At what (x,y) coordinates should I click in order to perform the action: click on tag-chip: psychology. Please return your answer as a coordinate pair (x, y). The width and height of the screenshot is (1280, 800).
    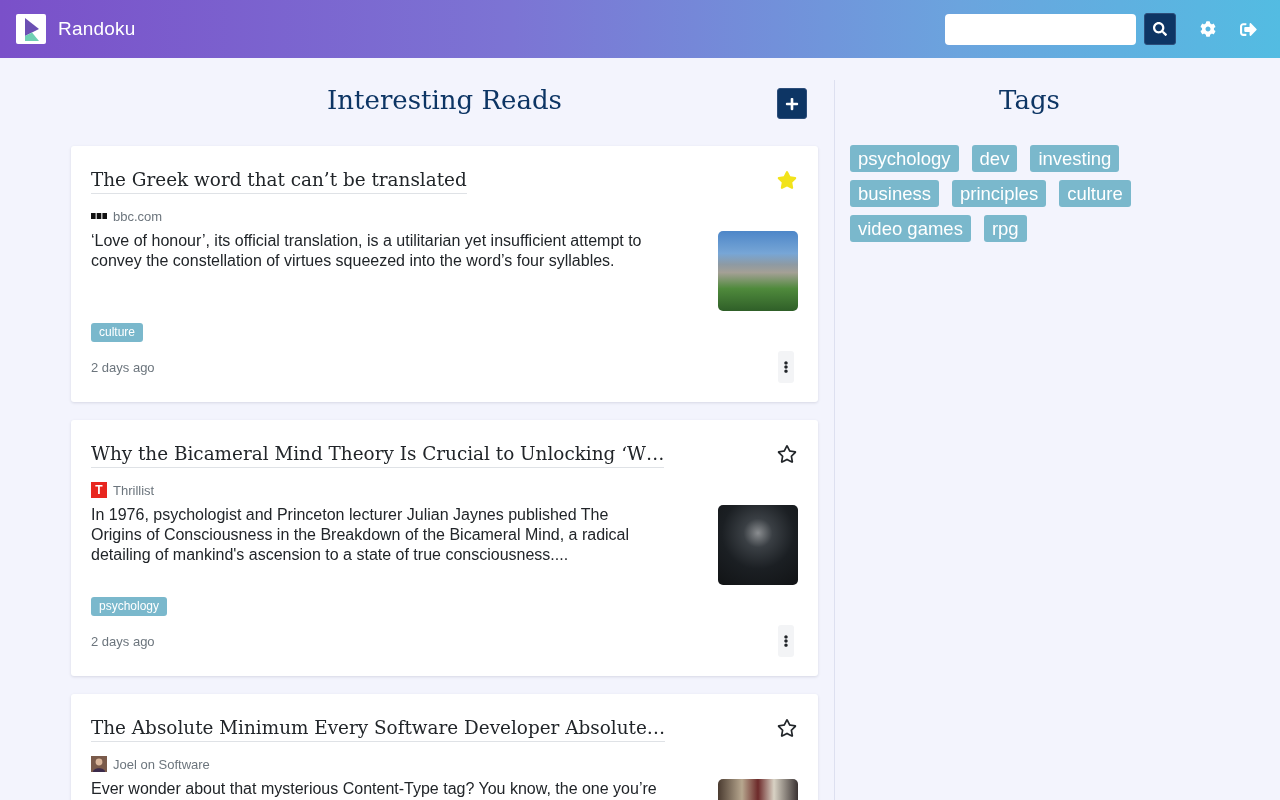
    Looking at the image, I should click on (904, 158).